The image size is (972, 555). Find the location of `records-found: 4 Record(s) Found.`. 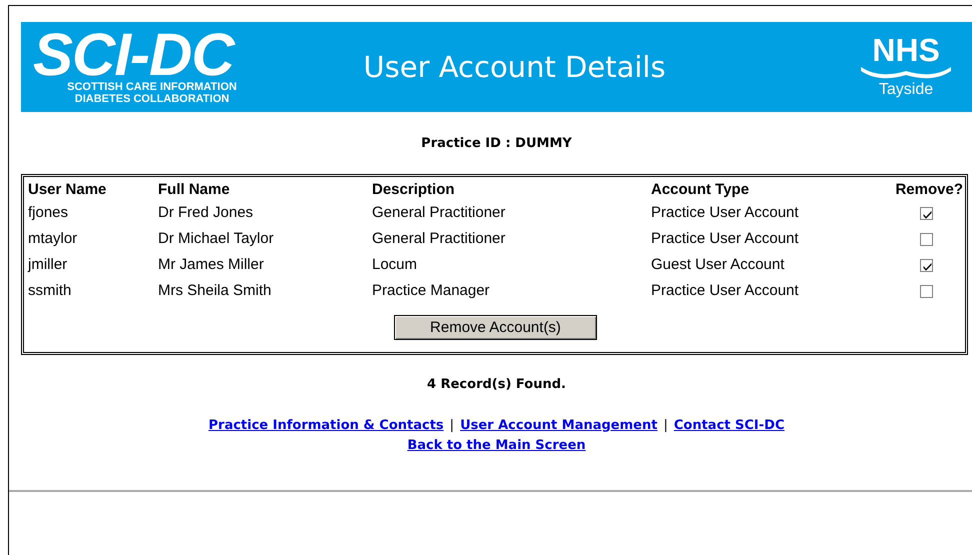

records-found: 4 Record(s) Found. is located at coordinates (496, 384).